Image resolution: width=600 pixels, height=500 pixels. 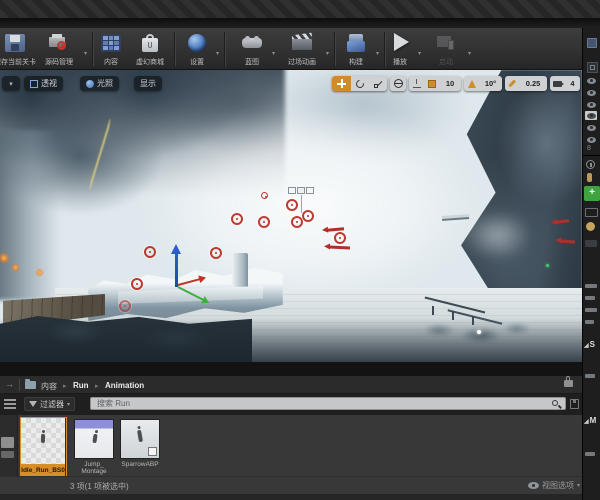 What do you see at coordinates (590, 226) in the screenshot?
I see `blueprint-tool-icon` at bounding box center [590, 226].